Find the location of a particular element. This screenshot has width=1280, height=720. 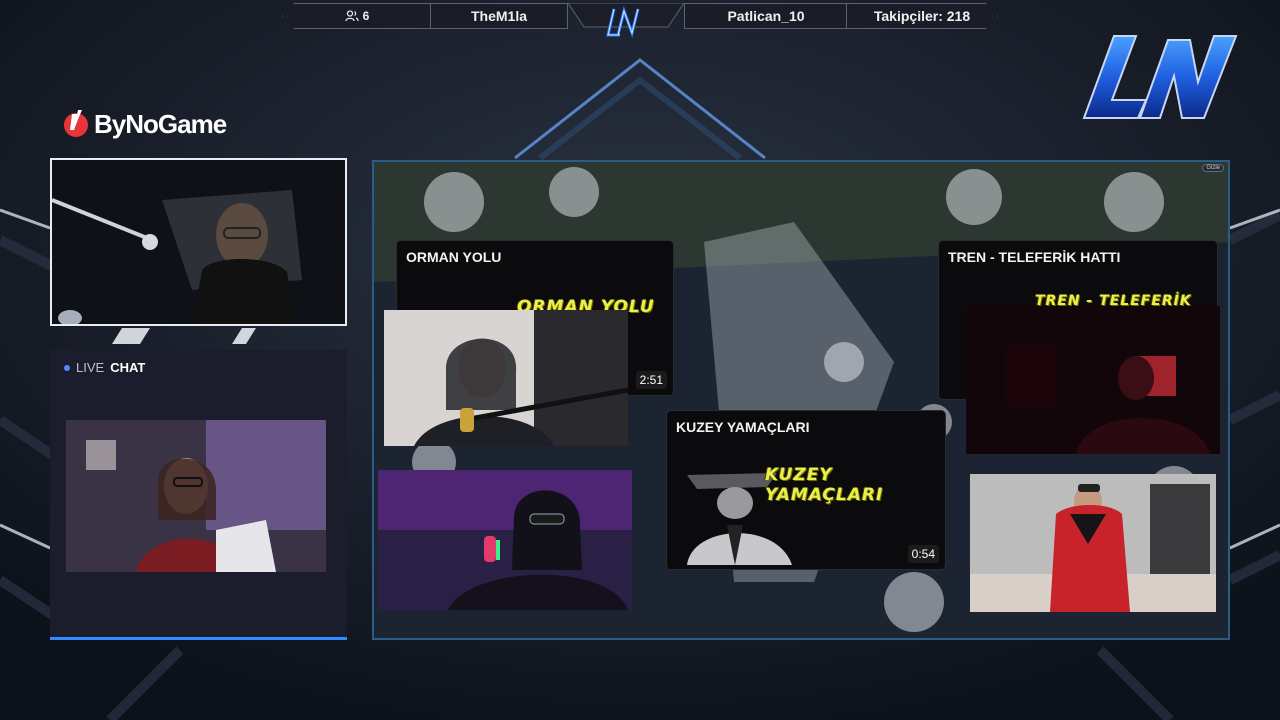

chat-label: CHAT is located at coordinates (128, 367).